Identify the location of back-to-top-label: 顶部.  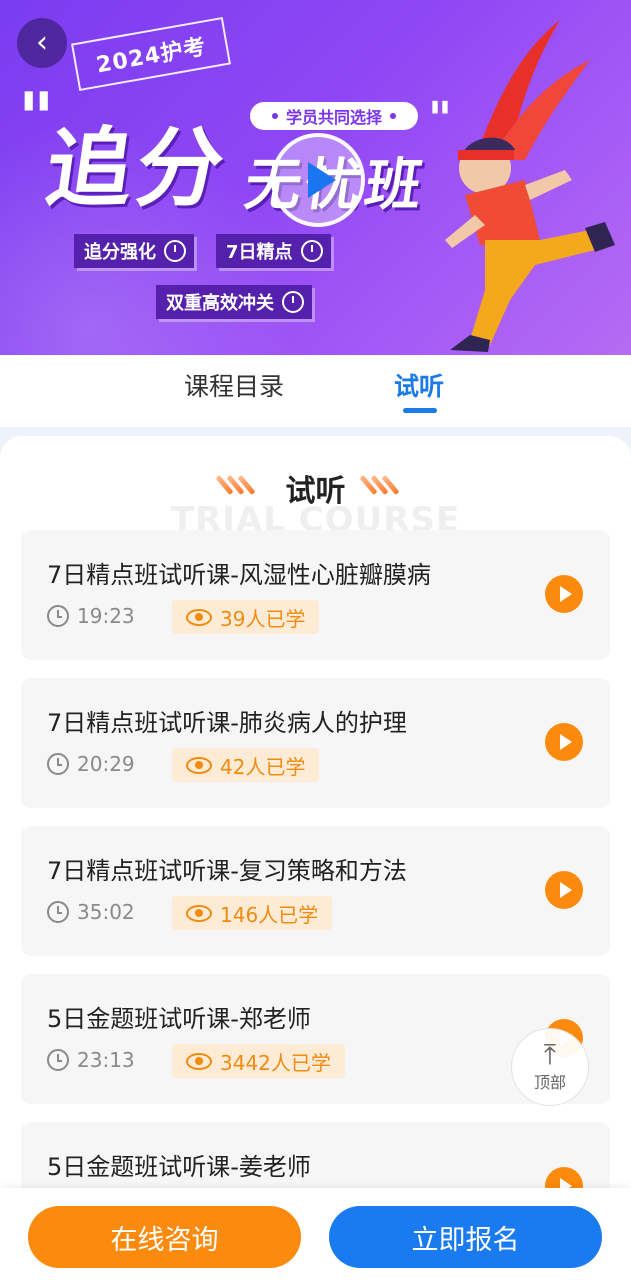
(549, 1082).